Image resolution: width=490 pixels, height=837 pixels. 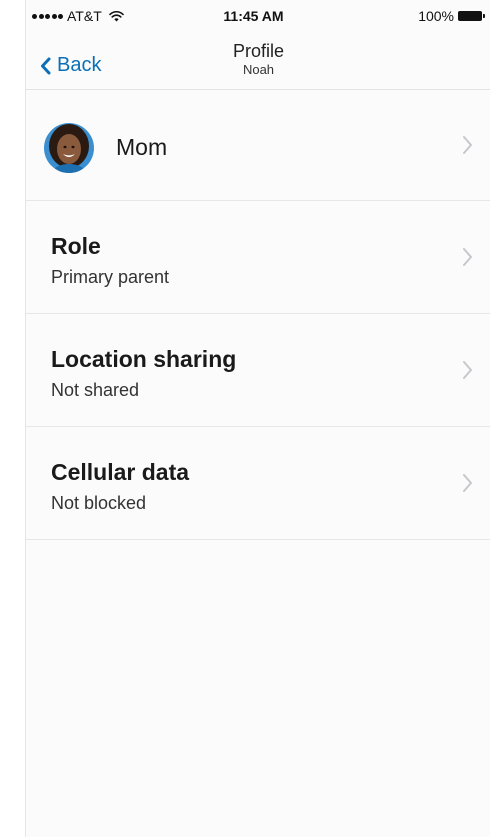 I want to click on battery-icon, so click(x=471, y=16).